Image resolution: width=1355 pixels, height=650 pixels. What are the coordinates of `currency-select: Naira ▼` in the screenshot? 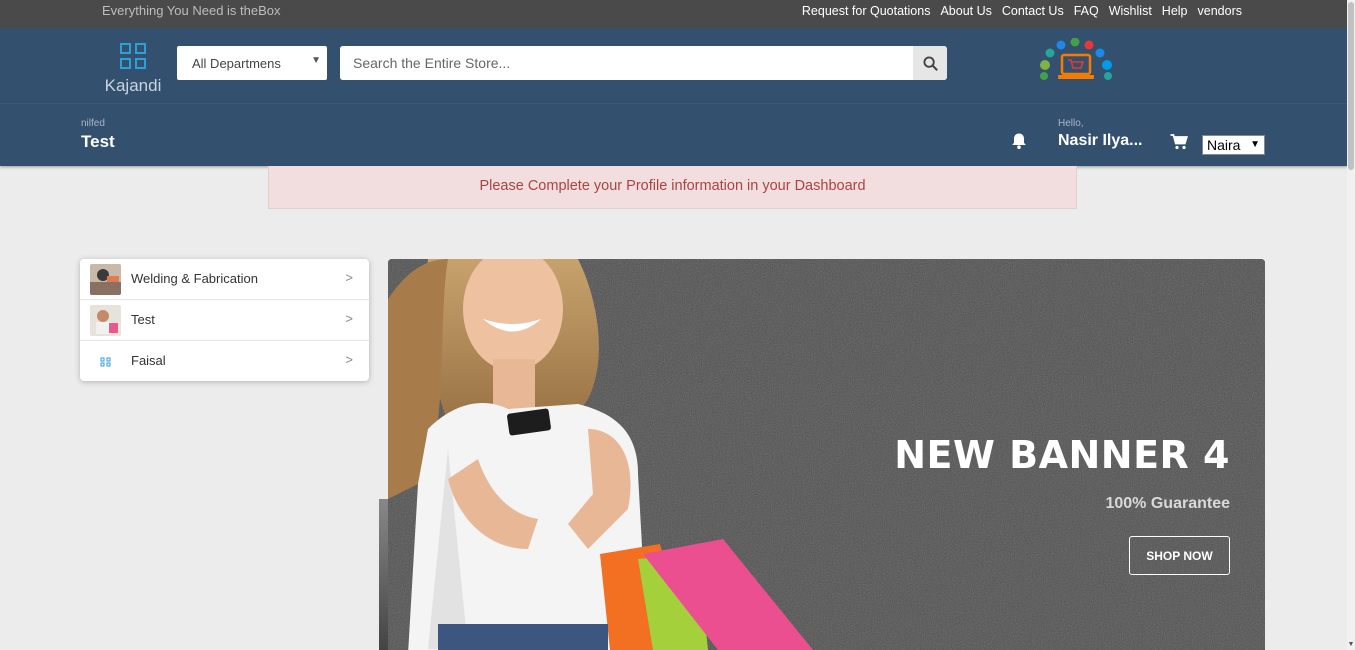 It's located at (1233, 145).